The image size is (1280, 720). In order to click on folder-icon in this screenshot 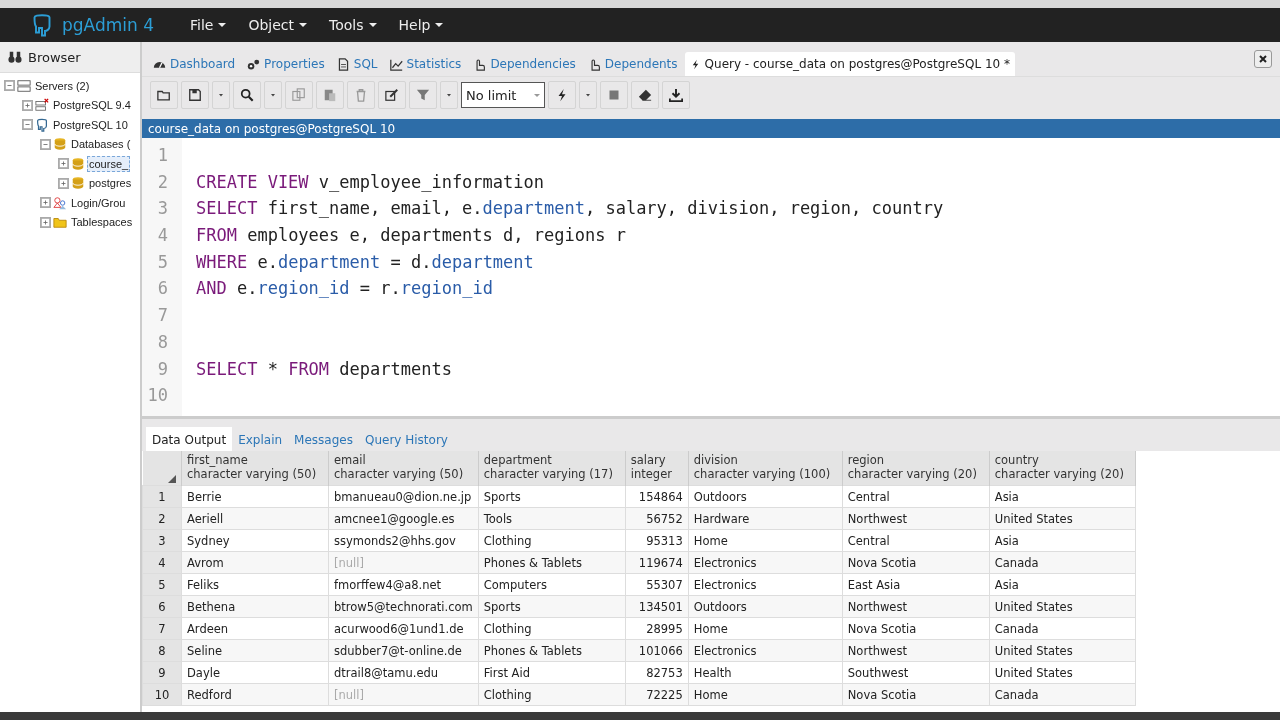, I will do `click(164, 95)`.